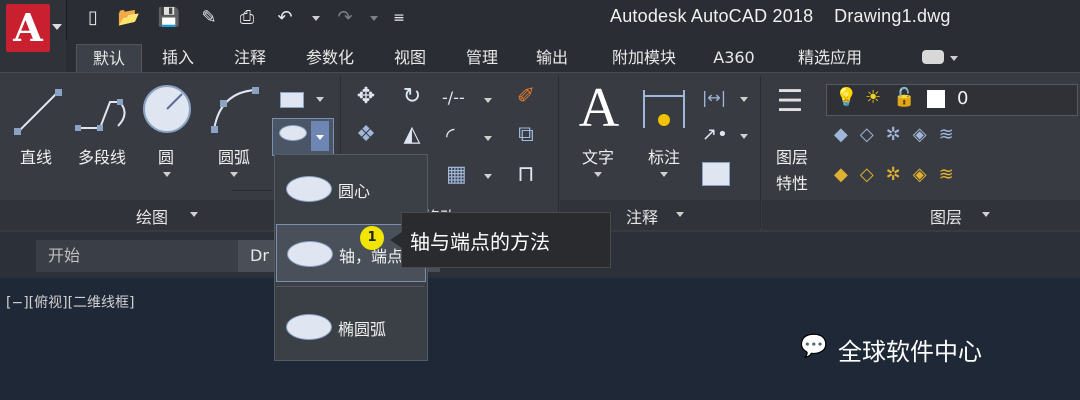 The width and height of the screenshot is (1080, 400). I want to click on arc-tool-icon, so click(234, 110).